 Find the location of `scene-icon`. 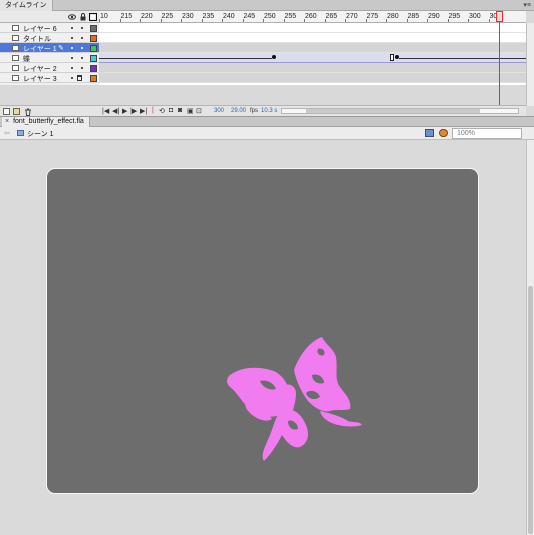

scene-icon is located at coordinates (20, 133).